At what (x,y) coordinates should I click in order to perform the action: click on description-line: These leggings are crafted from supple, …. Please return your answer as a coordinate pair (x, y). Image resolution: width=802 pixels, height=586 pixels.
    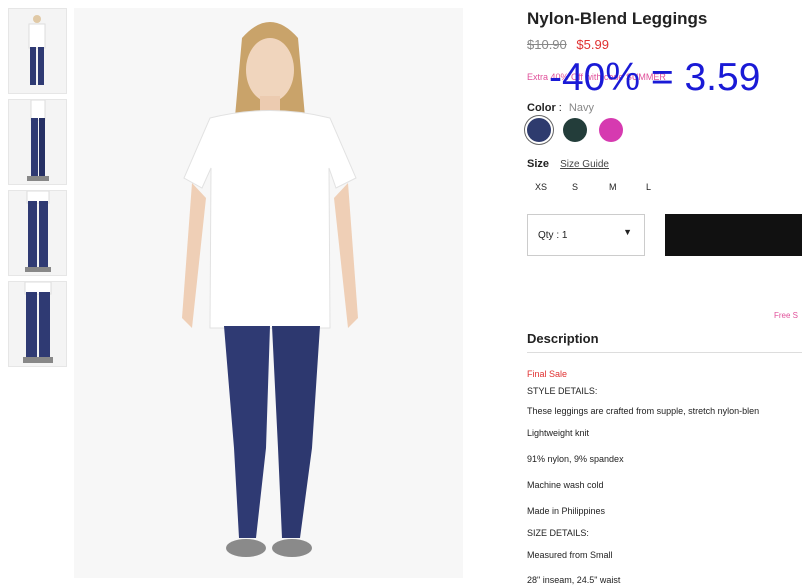
    Looking at the image, I should click on (643, 411).